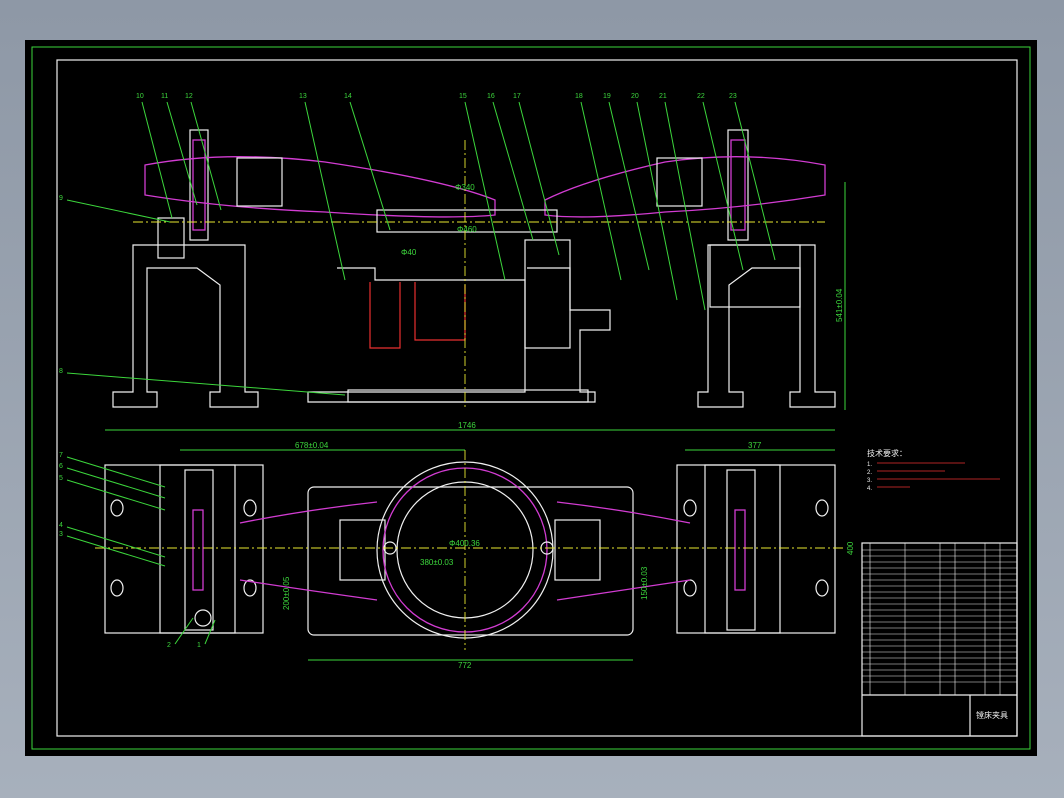  What do you see at coordinates (199, 645) in the screenshot?
I see `balloon-label: 1` at bounding box center [199, 645].